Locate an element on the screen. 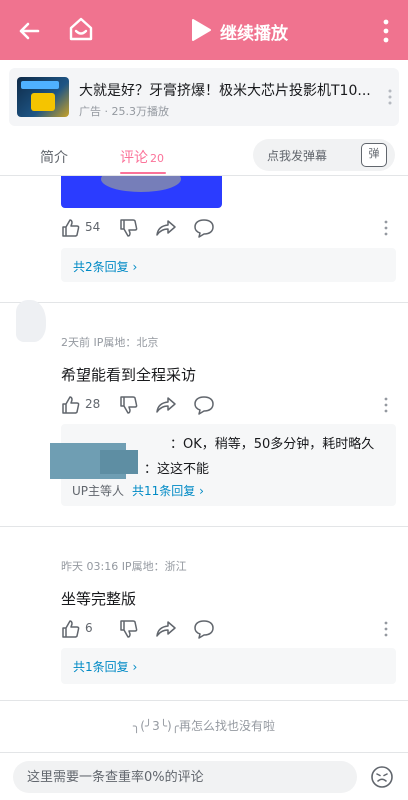 The width and height of the screenshot is (408, 800). avatar is located at coordinates (31, 321).